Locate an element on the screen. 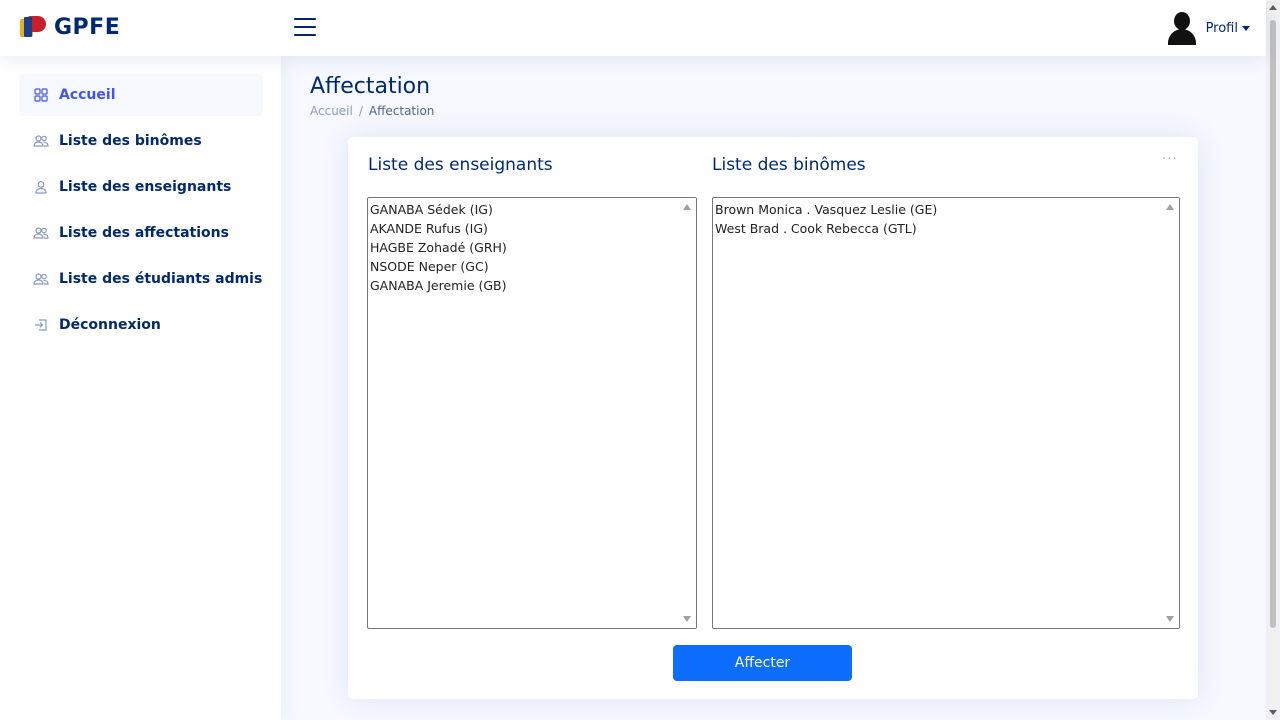  sidebar-item-label: Liste des affectations is located at coordinates (144, 233).